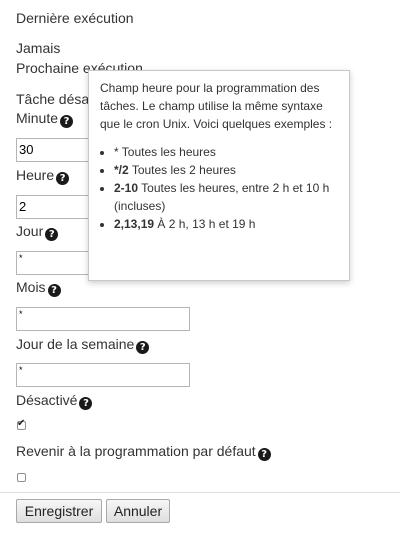  What do you see at coordinates (126, 188) in the screenshot?
I see `example-code: 2-10` at bounding box center [126, 188].